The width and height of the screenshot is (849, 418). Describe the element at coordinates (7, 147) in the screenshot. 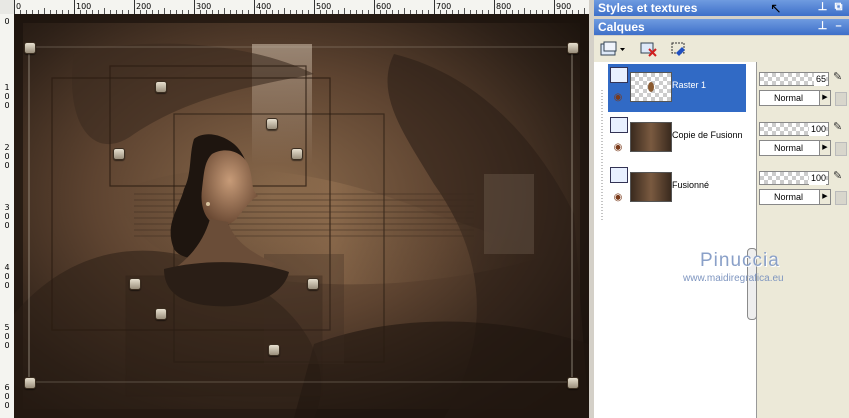

I see `ruler-left-label: 2` at that location.